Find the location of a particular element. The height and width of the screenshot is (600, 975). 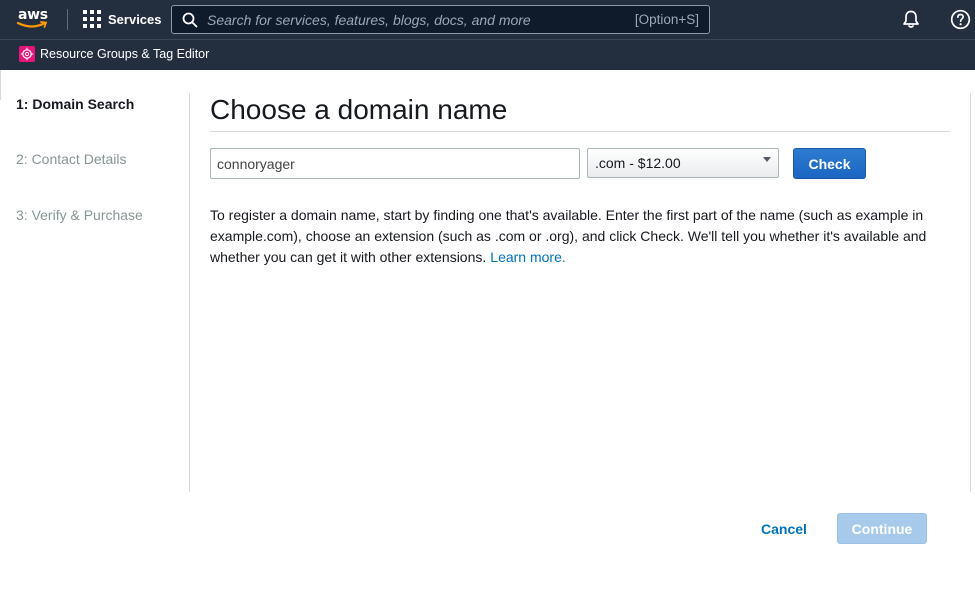

aws-logo: aws is located at coordinates (34, 19).